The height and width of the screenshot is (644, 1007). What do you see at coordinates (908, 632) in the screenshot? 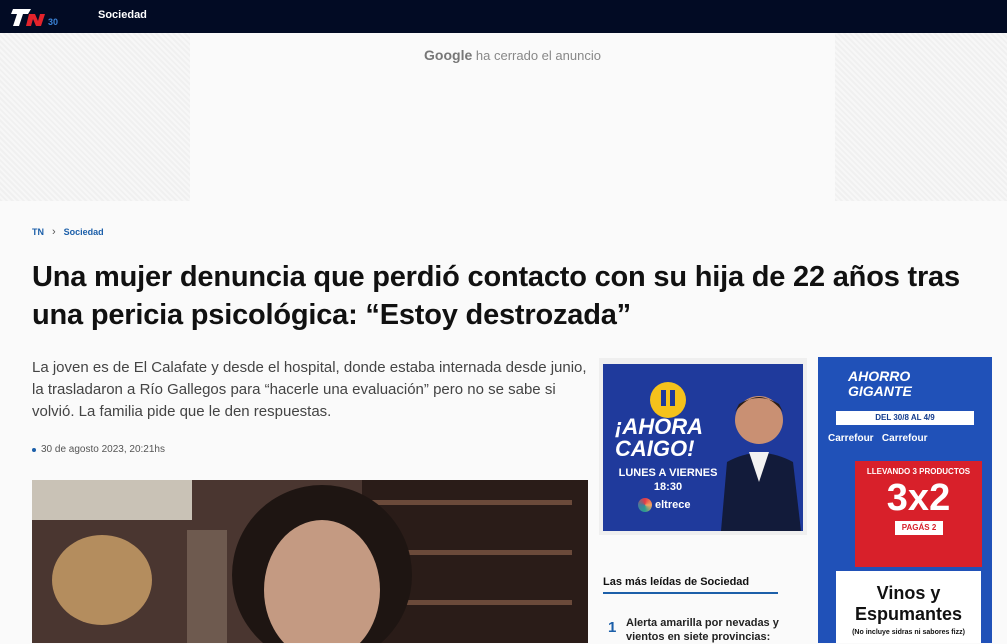
I see `ad-right-note: (No incluye sidras ni sabores fizz)` at bounding box center [908, 632].